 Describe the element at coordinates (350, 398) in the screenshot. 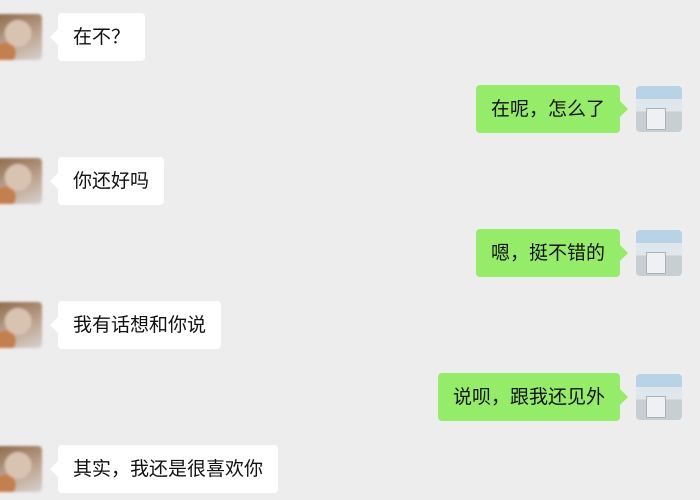

I see `message-row-outgoing: 说呗，跟我还见外` at that location.